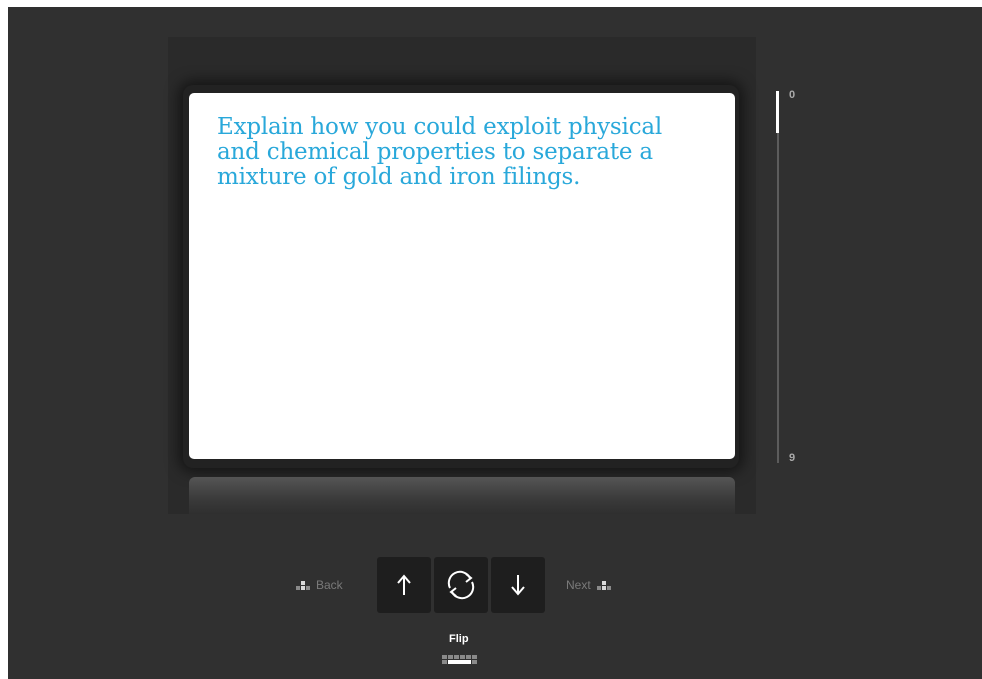  I want to click on next-label: Next, so click(578, 585).